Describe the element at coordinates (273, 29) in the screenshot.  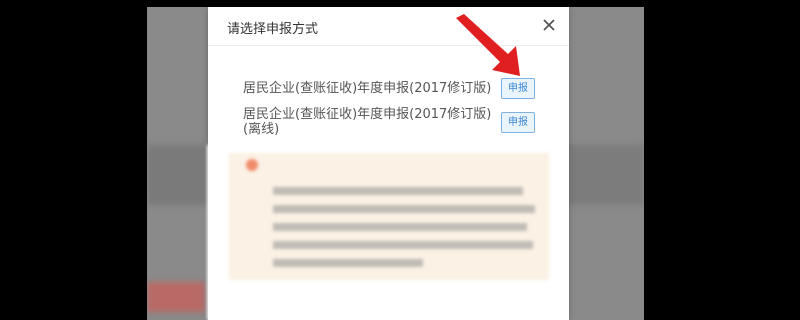
I see `dialog-title: 请选择申报方式` at that location.